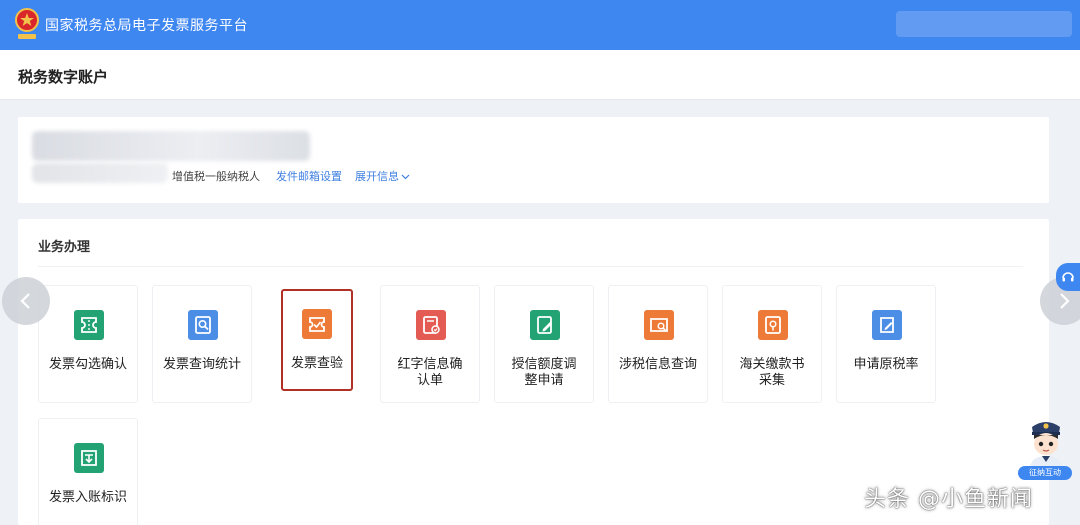  What do you see at coordinates (659, 325) in the screenshot?
I see `tax-info-search-icon` at bounding box center [659, 325].